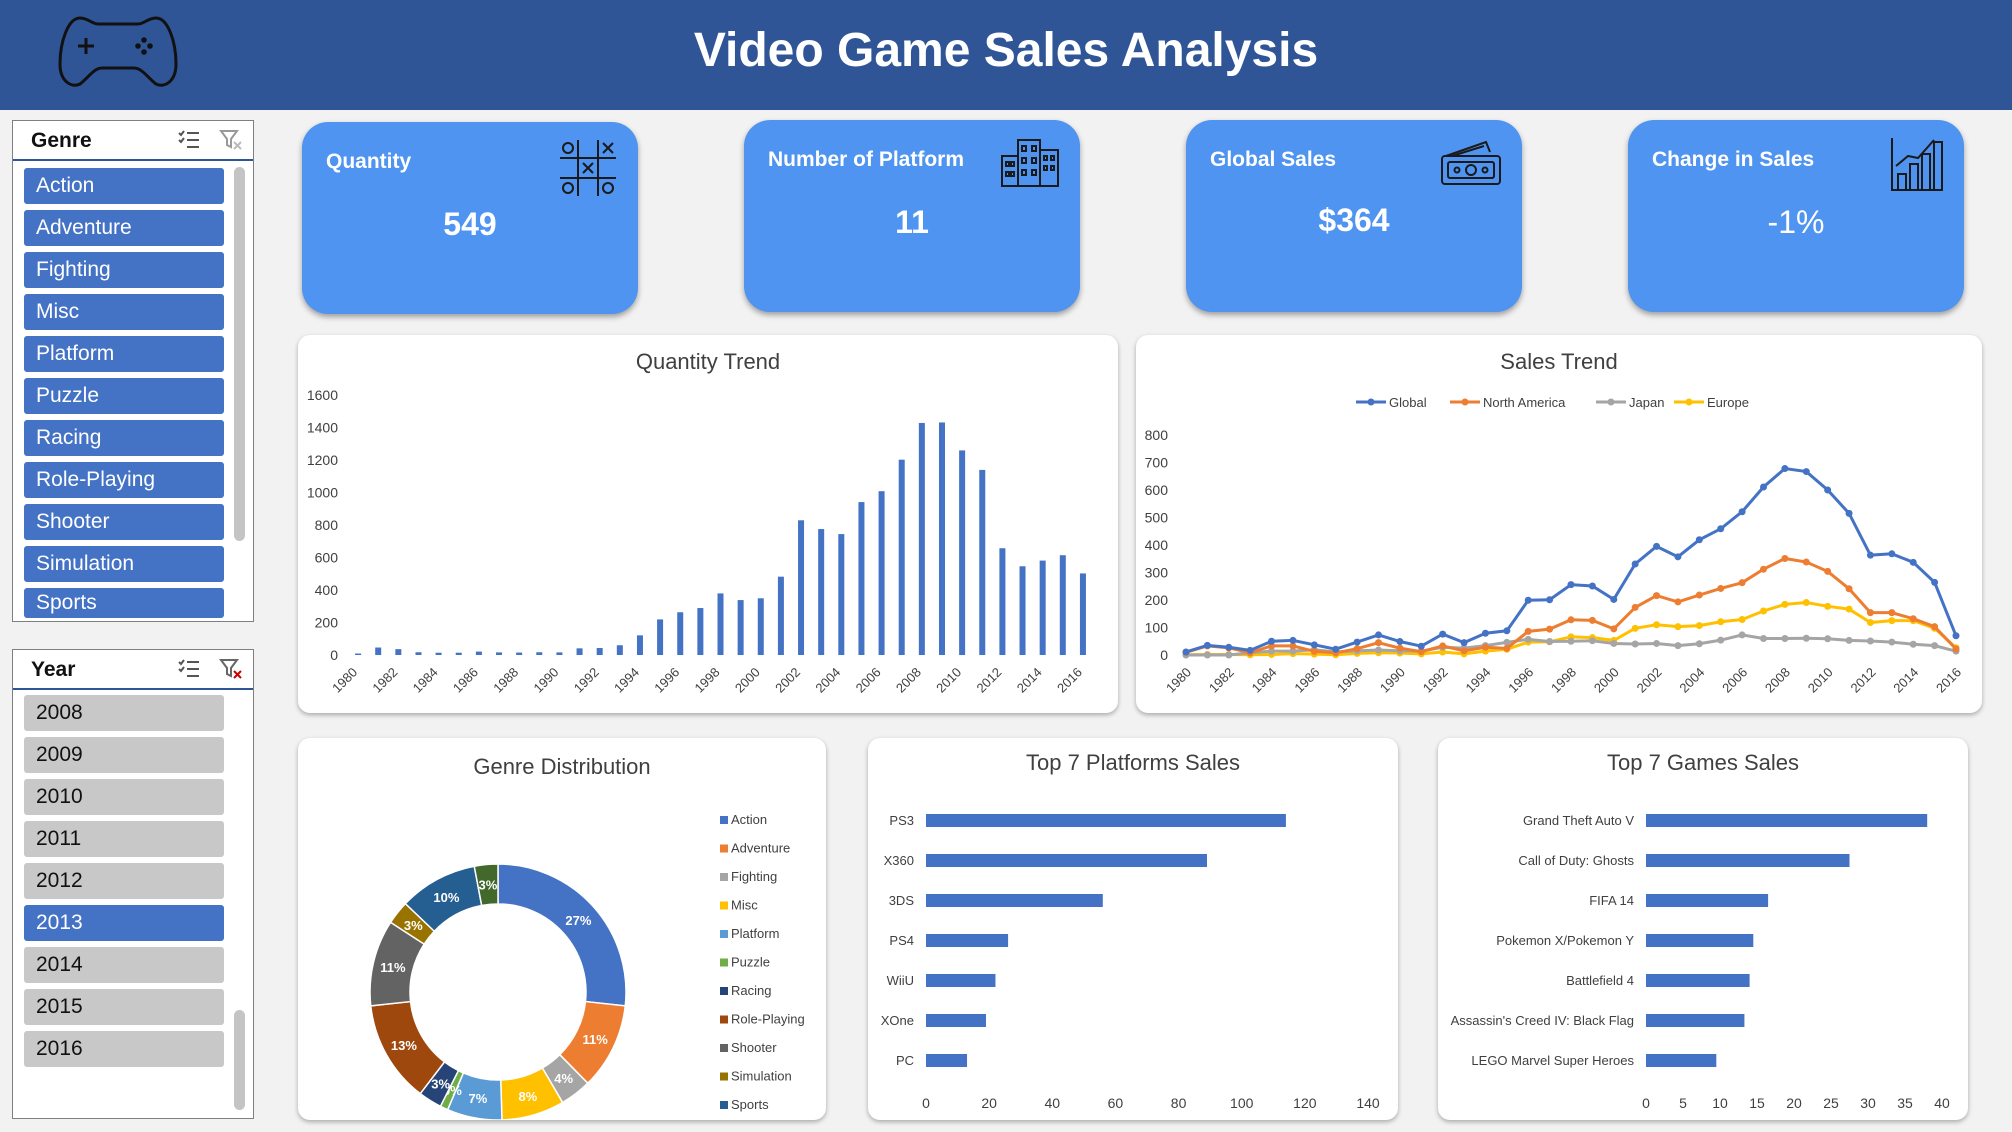 The height and width of the screenshot is (1132, 2012). What do you see at coordinates (827, 680) in the screenshot?
I see `x-tick-label: 2004` at bounding box center [827, 680].